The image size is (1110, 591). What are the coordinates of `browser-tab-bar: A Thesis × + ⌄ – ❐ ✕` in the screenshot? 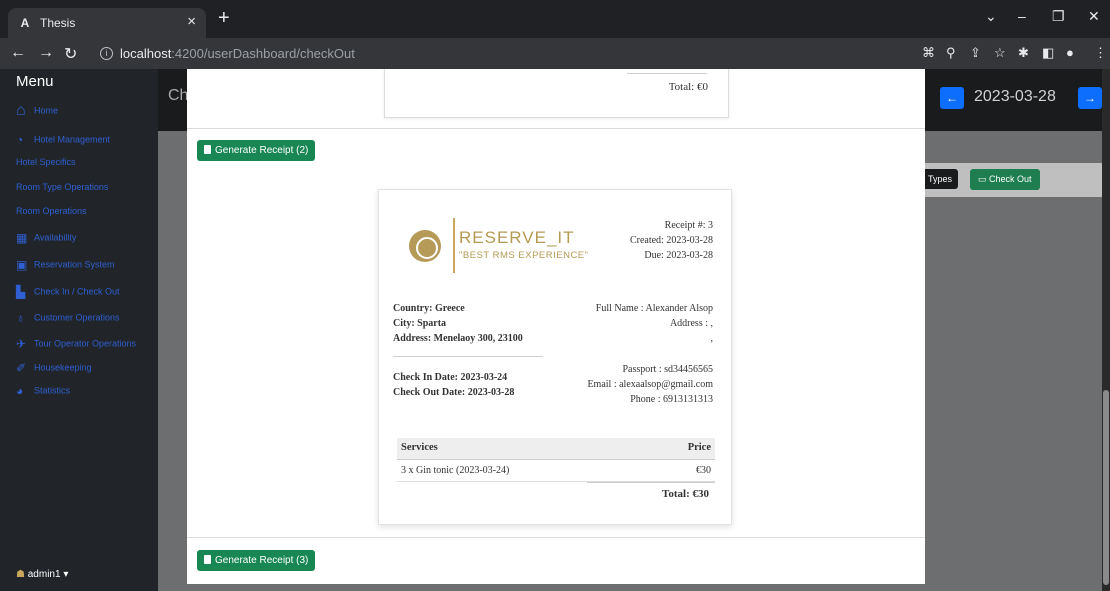 It's located at (555, 19).